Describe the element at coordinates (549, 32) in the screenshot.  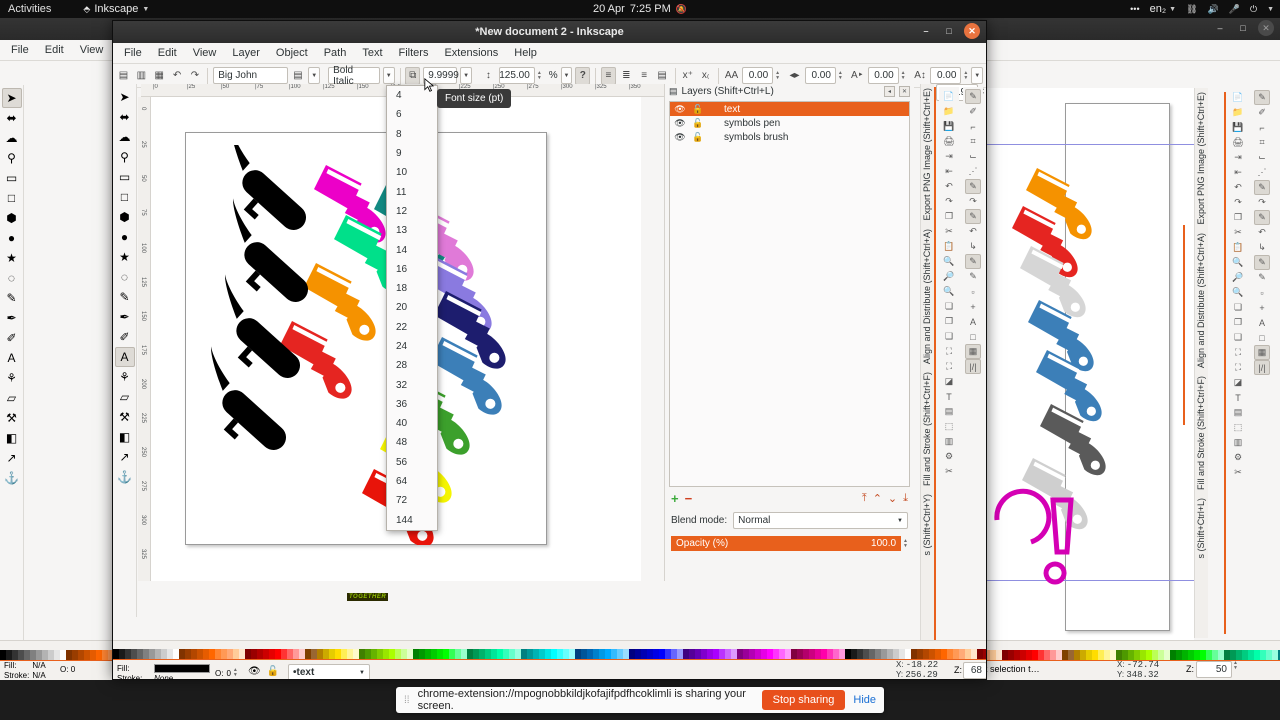
I see `window-a-titlebar: *New document 2 - Inkscape – □ ✕` at that location.